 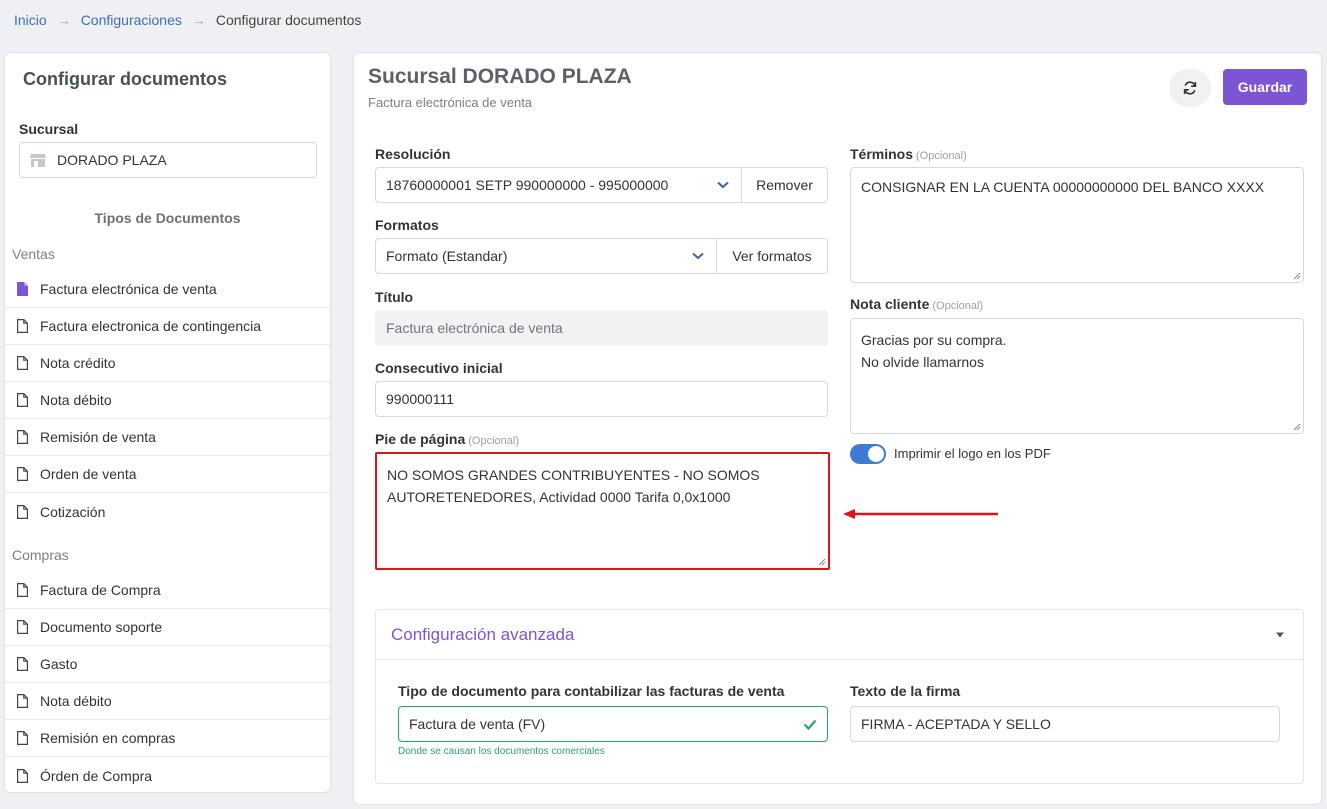 I want to click on doc-item-label: Documento soporte, so click(x=101, y=627).